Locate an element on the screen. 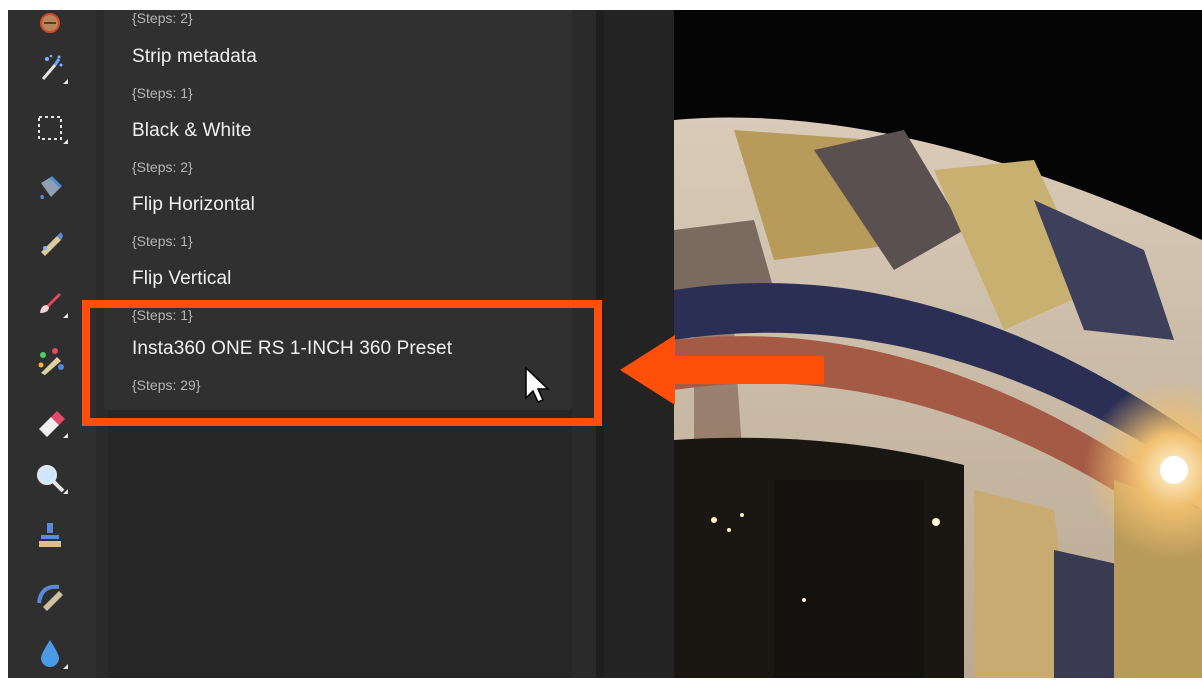 The width and height of the screenshot is (1202, 682). zoom-icon is located at coordinates (50, 478).